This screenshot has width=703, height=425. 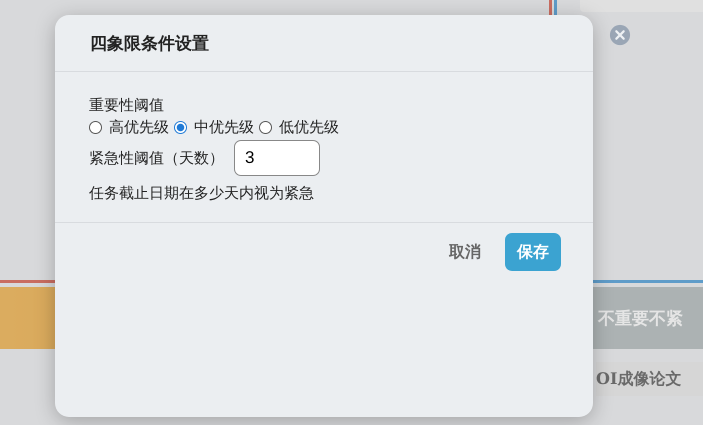 I want to click on radio-label: 低优先级, so click(x=309, y=127).